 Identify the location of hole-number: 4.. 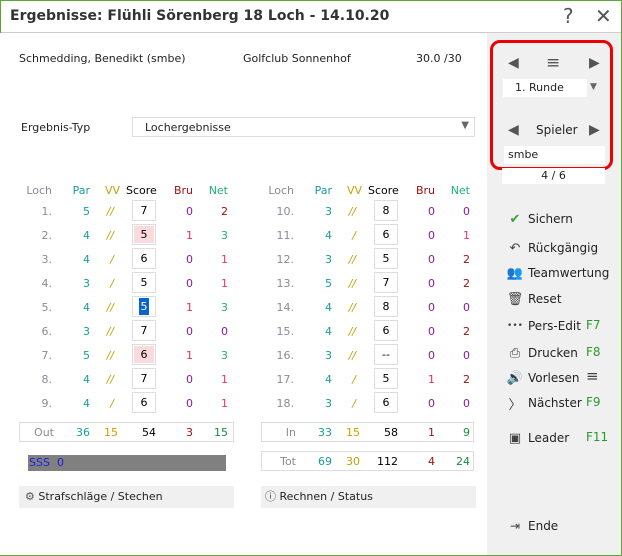
(47, 283).